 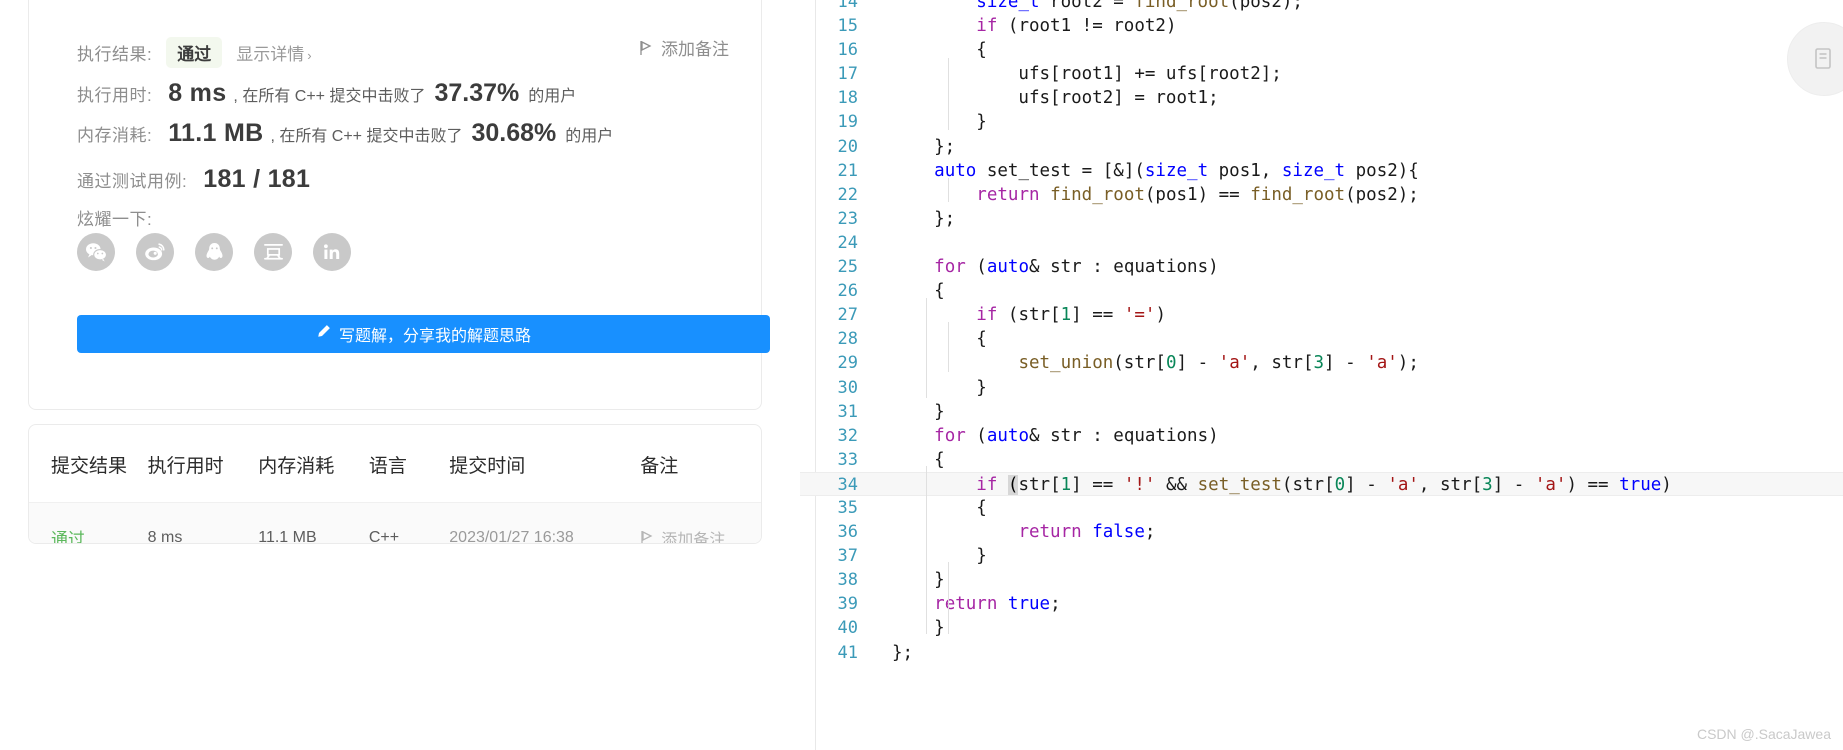 What do you see at coordinates (1321, 556) in the screenshot?
I see `code-line-37: 37 }` at bounding box center [1321, 556].